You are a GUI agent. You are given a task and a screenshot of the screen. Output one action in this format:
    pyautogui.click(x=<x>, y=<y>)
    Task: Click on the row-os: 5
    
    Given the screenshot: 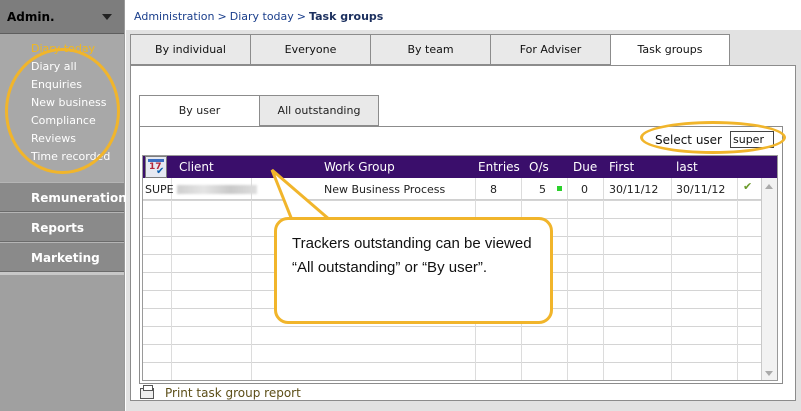 What is the action you would take?
    pyautogui.click(x=542, y=189)
    